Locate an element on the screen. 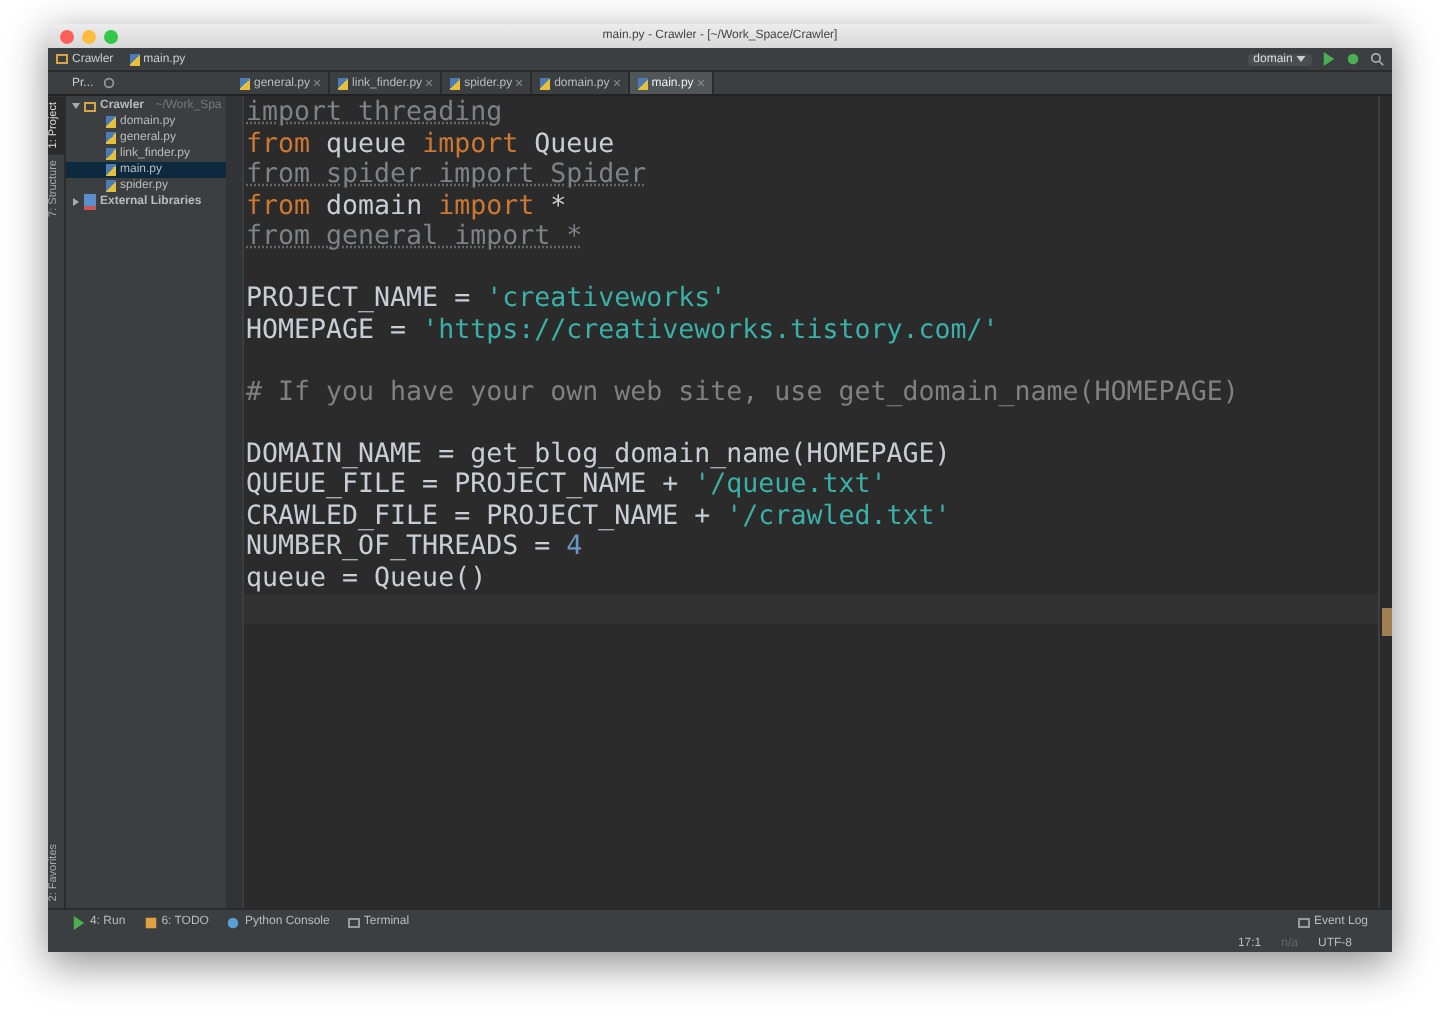 The height and width of the screenshot is (1018, 1440). code-token: import threading is located at coordinates (374, 113).